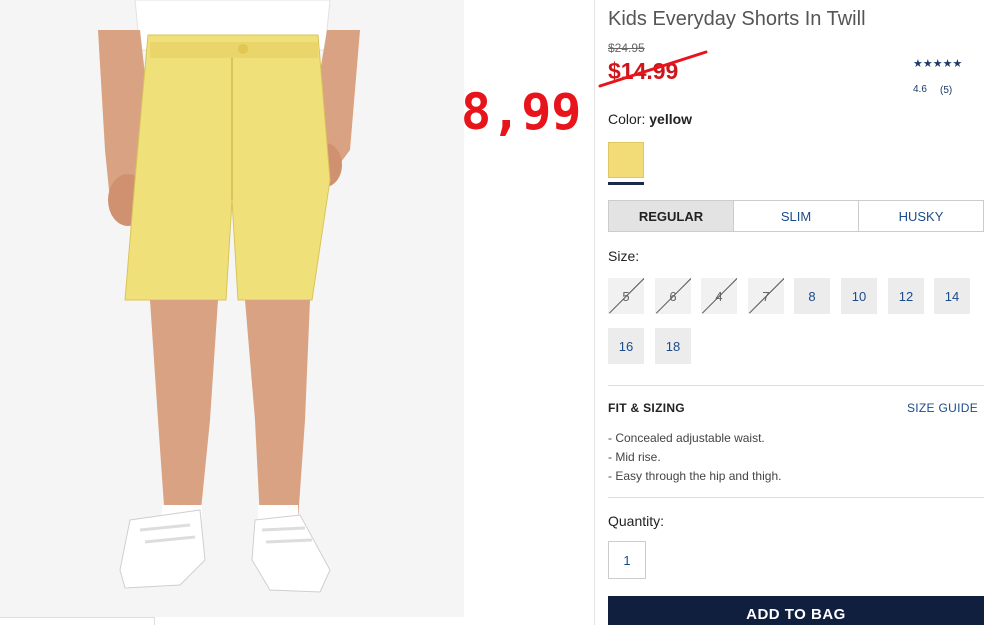 The width and height of the screenshot is (984, 625). What do you see at coordinates (812, 296) in the screenshot?
I see `size-option-8: 8` at bounding box center [812, 296].